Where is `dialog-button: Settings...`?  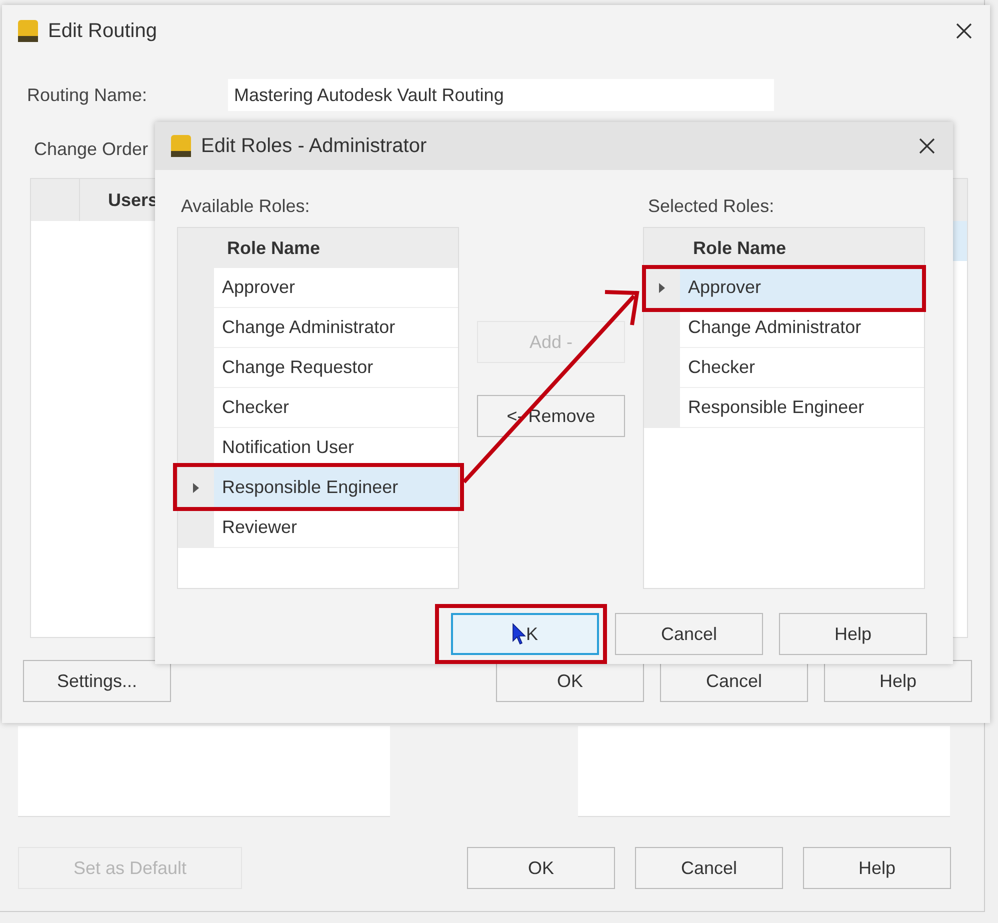 dialog-button: Settings... is located at coordinates (97, 681).